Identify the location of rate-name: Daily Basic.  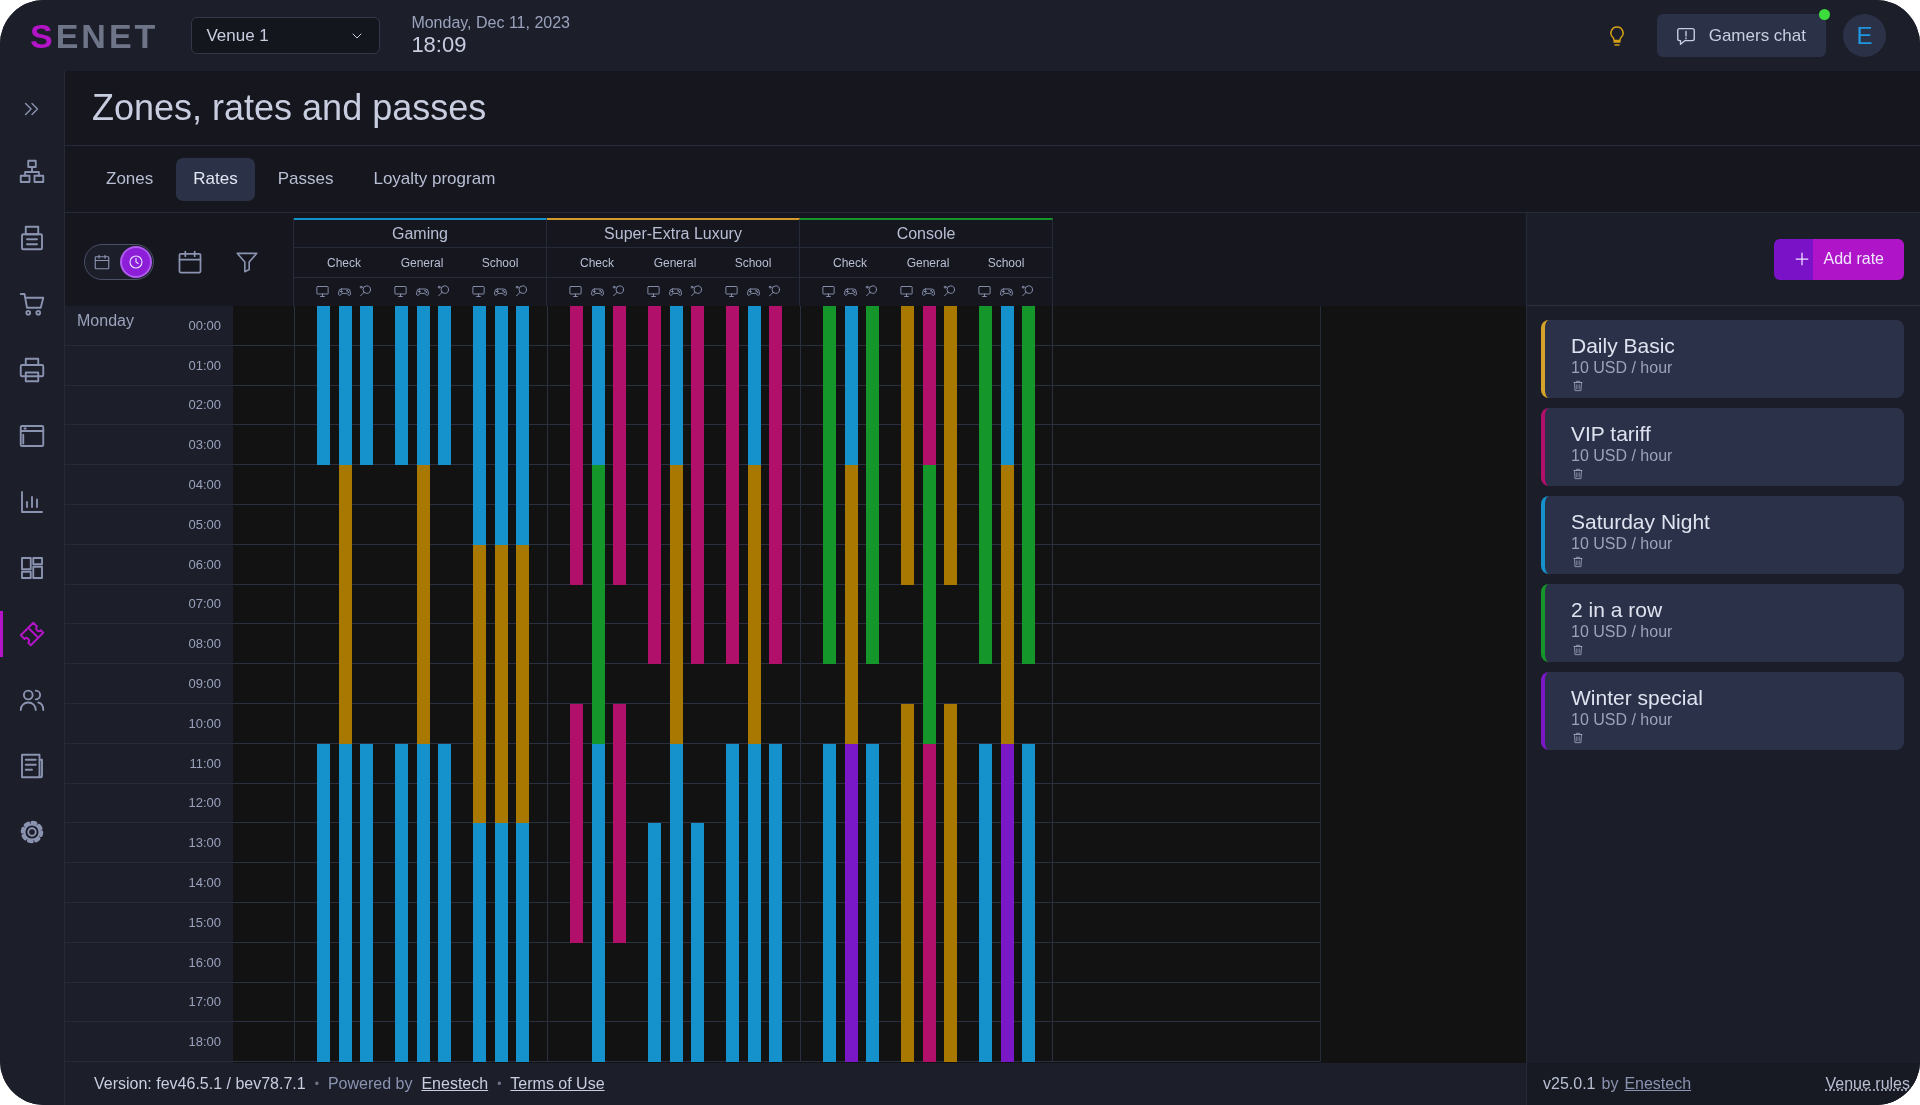
(1623, 346).